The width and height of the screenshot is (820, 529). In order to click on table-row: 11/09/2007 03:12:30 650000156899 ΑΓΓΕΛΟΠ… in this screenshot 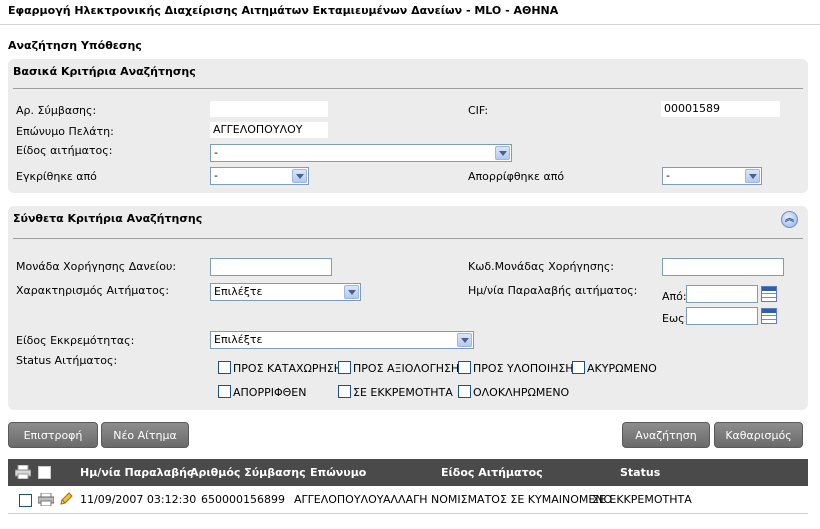, I will do `click(408, 500)`.